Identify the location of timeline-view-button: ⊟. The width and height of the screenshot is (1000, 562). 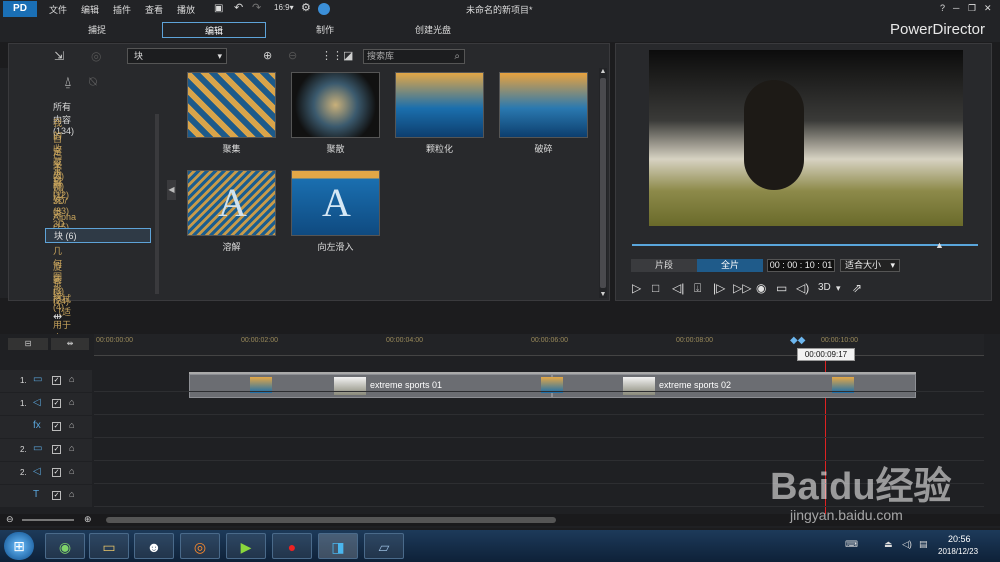
(28, 344).